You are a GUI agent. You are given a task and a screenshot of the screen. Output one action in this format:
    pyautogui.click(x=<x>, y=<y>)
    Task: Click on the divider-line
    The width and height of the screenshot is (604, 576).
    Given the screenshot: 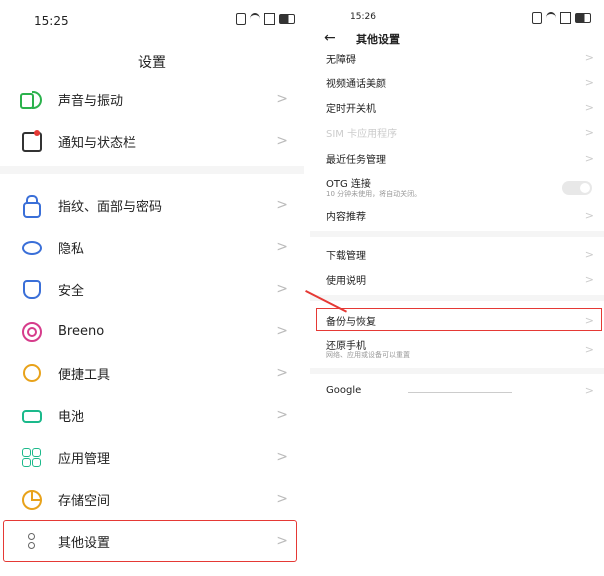 What is the action you would take?
    pyautogui.click(x=460, y=392)
    